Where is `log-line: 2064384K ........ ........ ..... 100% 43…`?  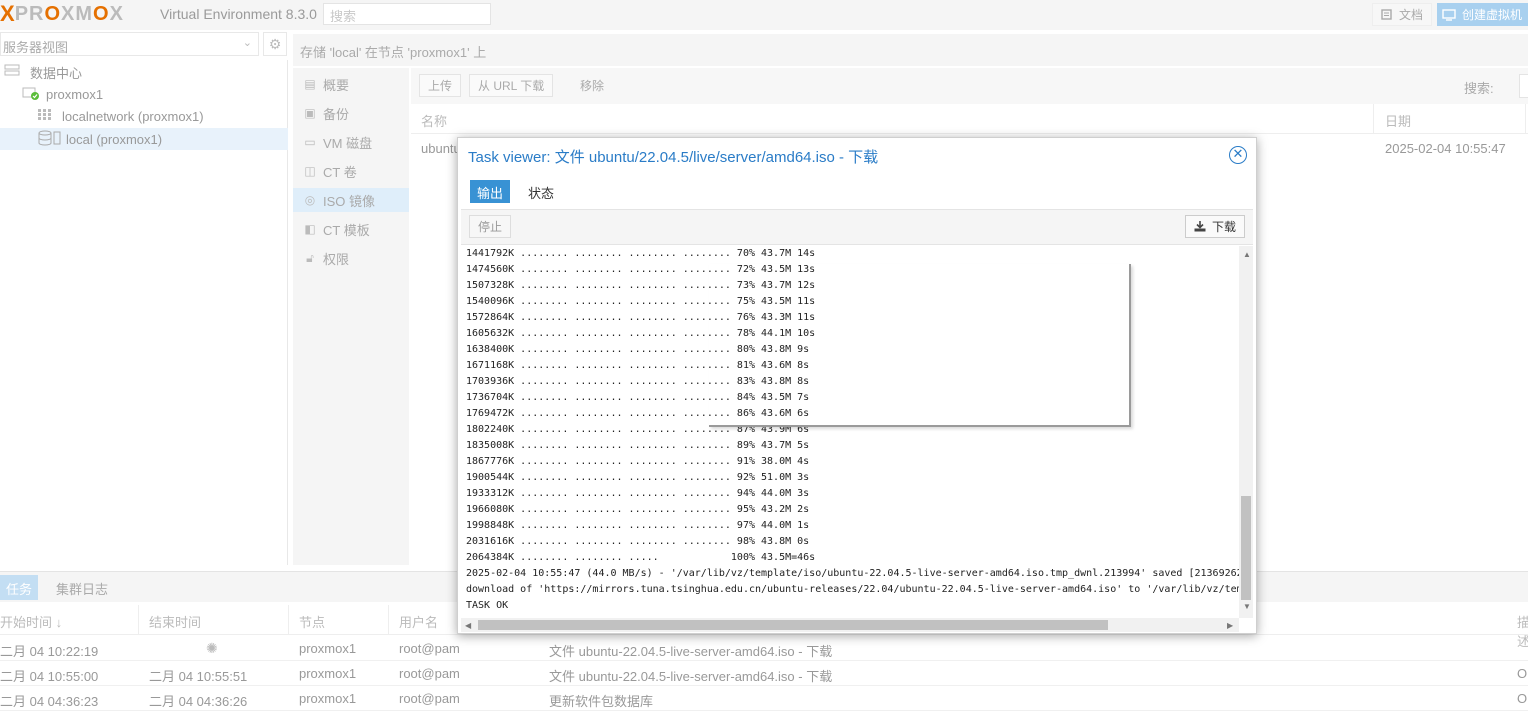 log-line: 2064384K ........ ........ ..... 100% 43… is located at coordinates (641, 557).